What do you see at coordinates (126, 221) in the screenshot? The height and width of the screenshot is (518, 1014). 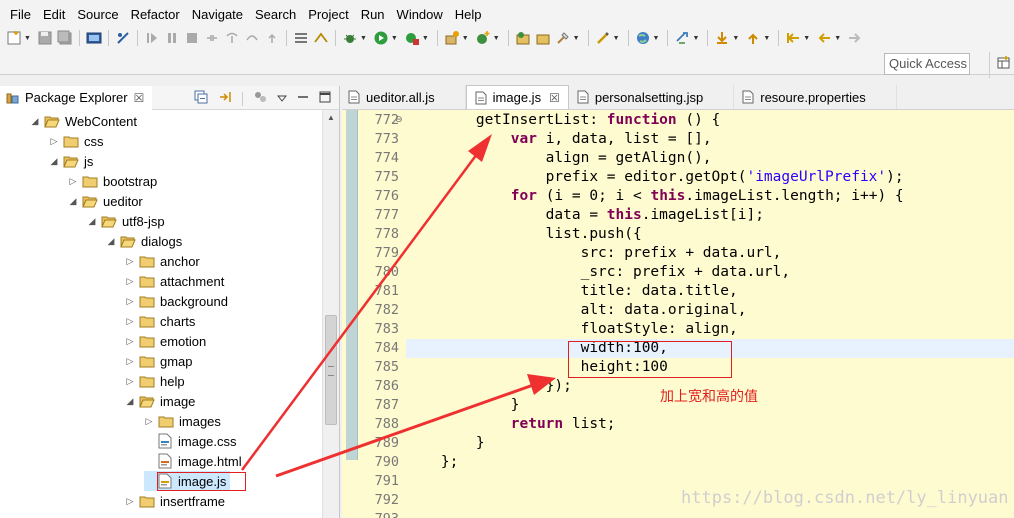 I see `tree-item-utf8-jsp: ◢ utf8-jsp` at bounding box center [126, 221].